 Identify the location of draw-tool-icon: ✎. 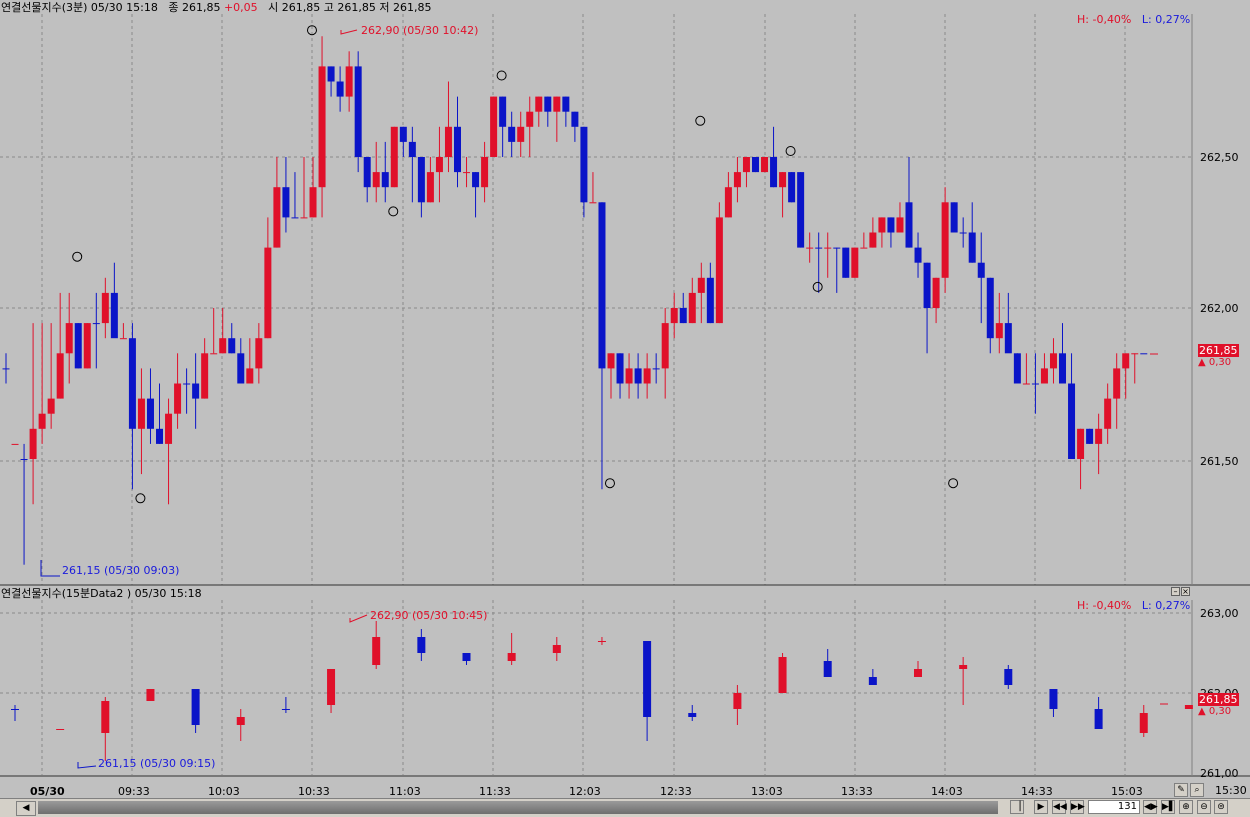
(1181, 790).